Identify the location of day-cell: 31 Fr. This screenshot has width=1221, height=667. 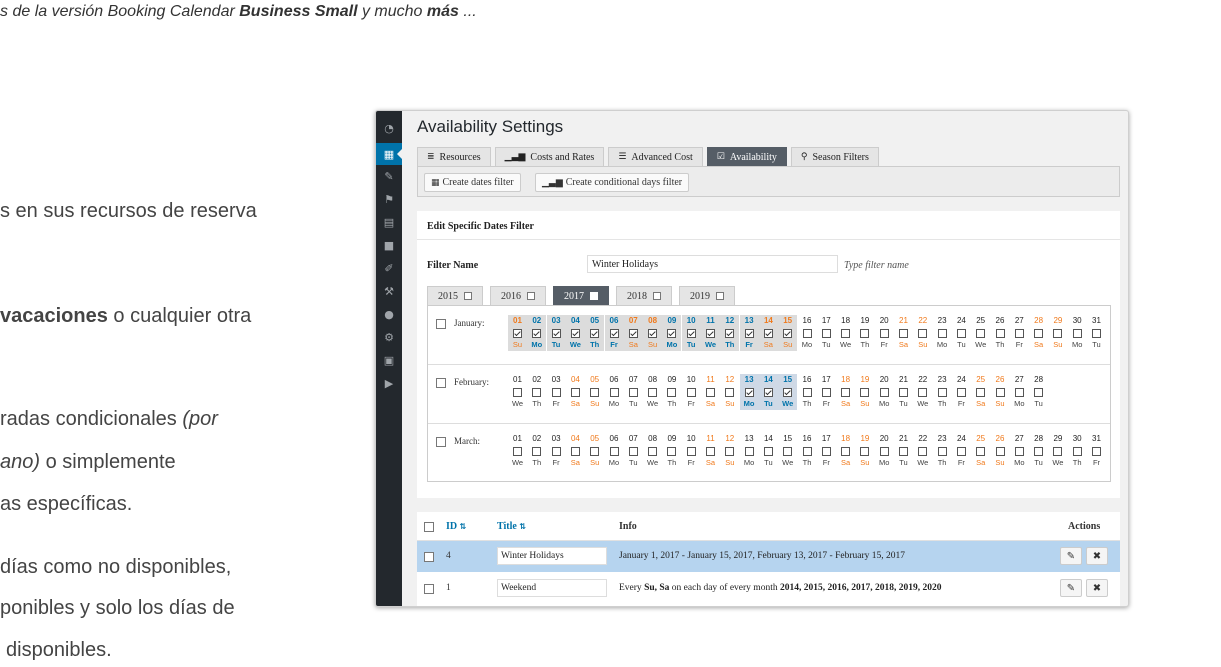
(1096, 451).